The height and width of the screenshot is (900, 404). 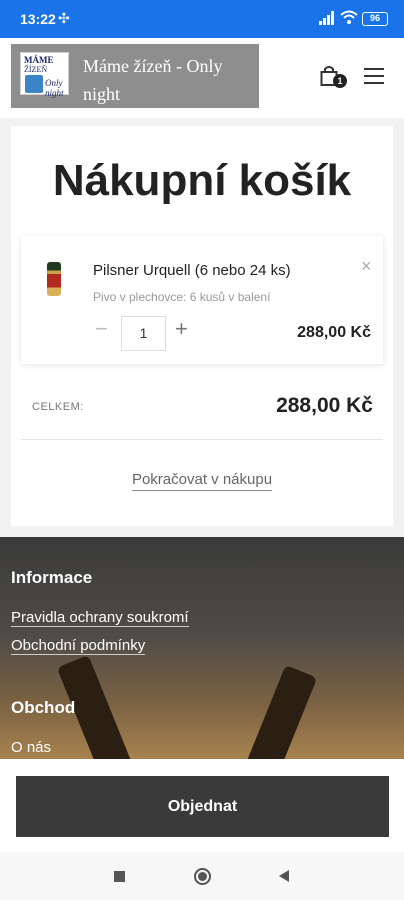 What do you see at coordinates (374, 78) in the screenshot?
I see `menu-icon` at bounding box center [374, 78].